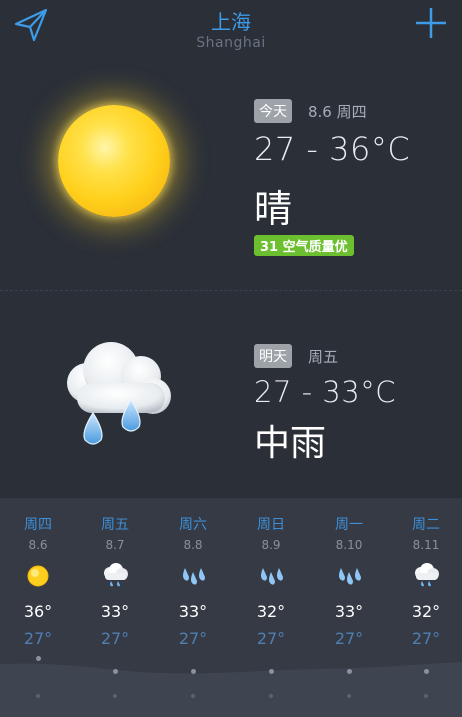  Describe the element at coordinates (273, 356) in the screenshot. I see `tomorrow-badge: 明天` at that location.